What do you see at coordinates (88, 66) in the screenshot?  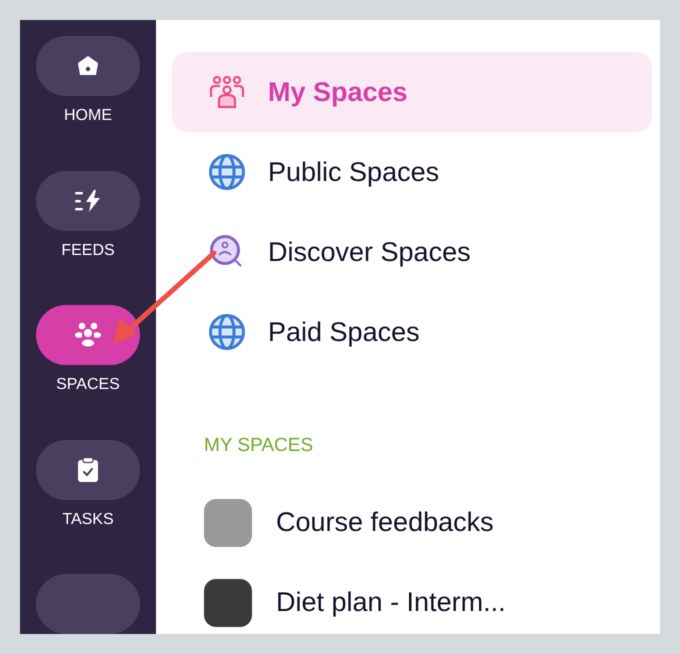 I see `home-icon` at bounding box center [88, 66].